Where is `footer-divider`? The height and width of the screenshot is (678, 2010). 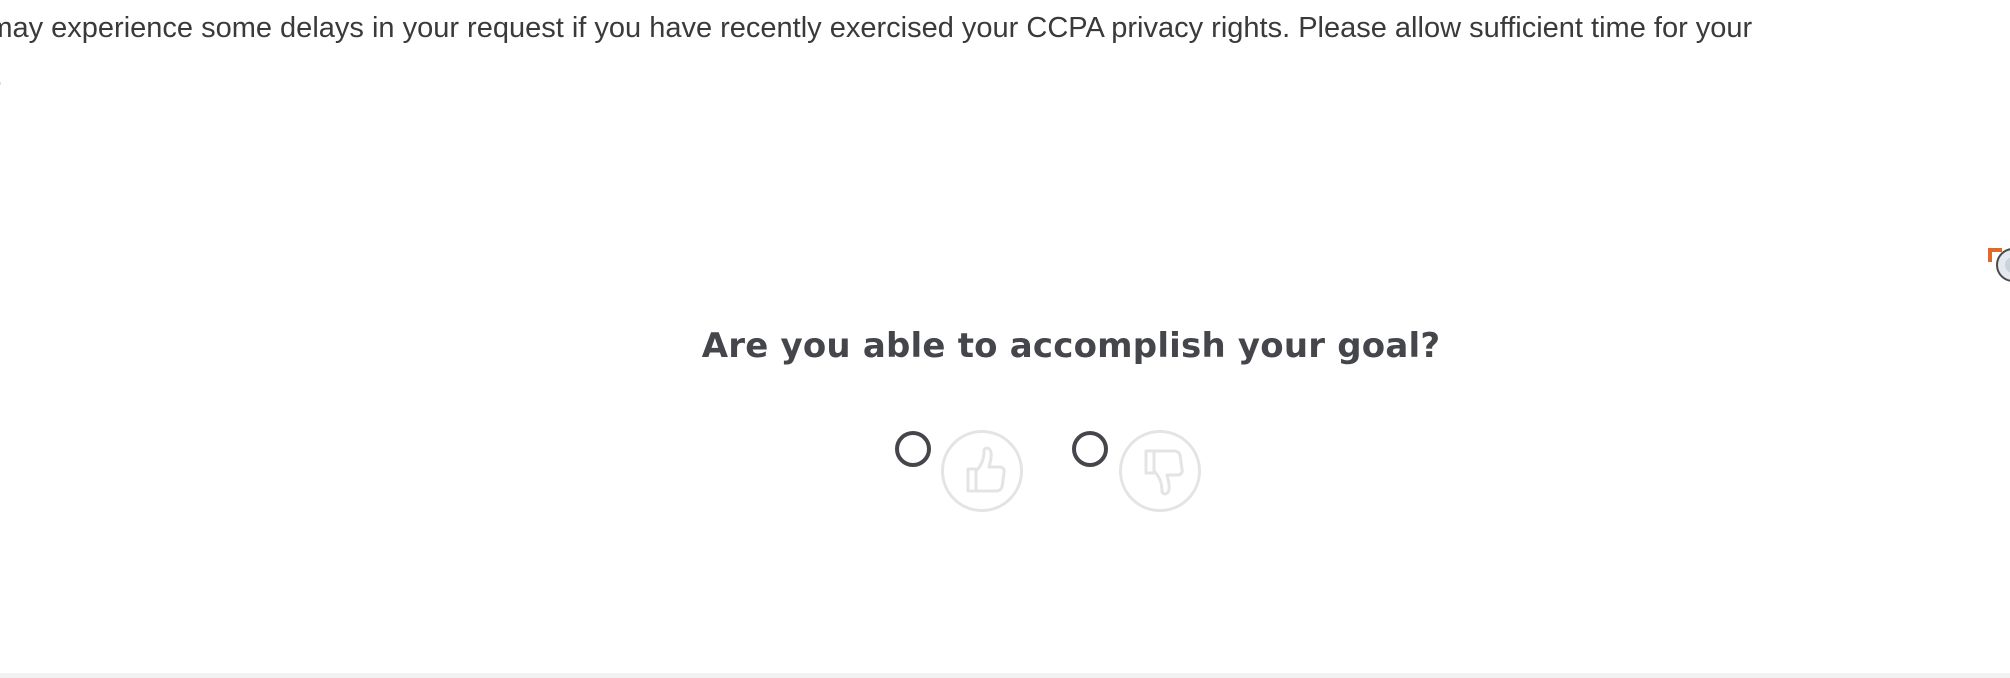
footer-divider is located at coordinates (1005, 675).